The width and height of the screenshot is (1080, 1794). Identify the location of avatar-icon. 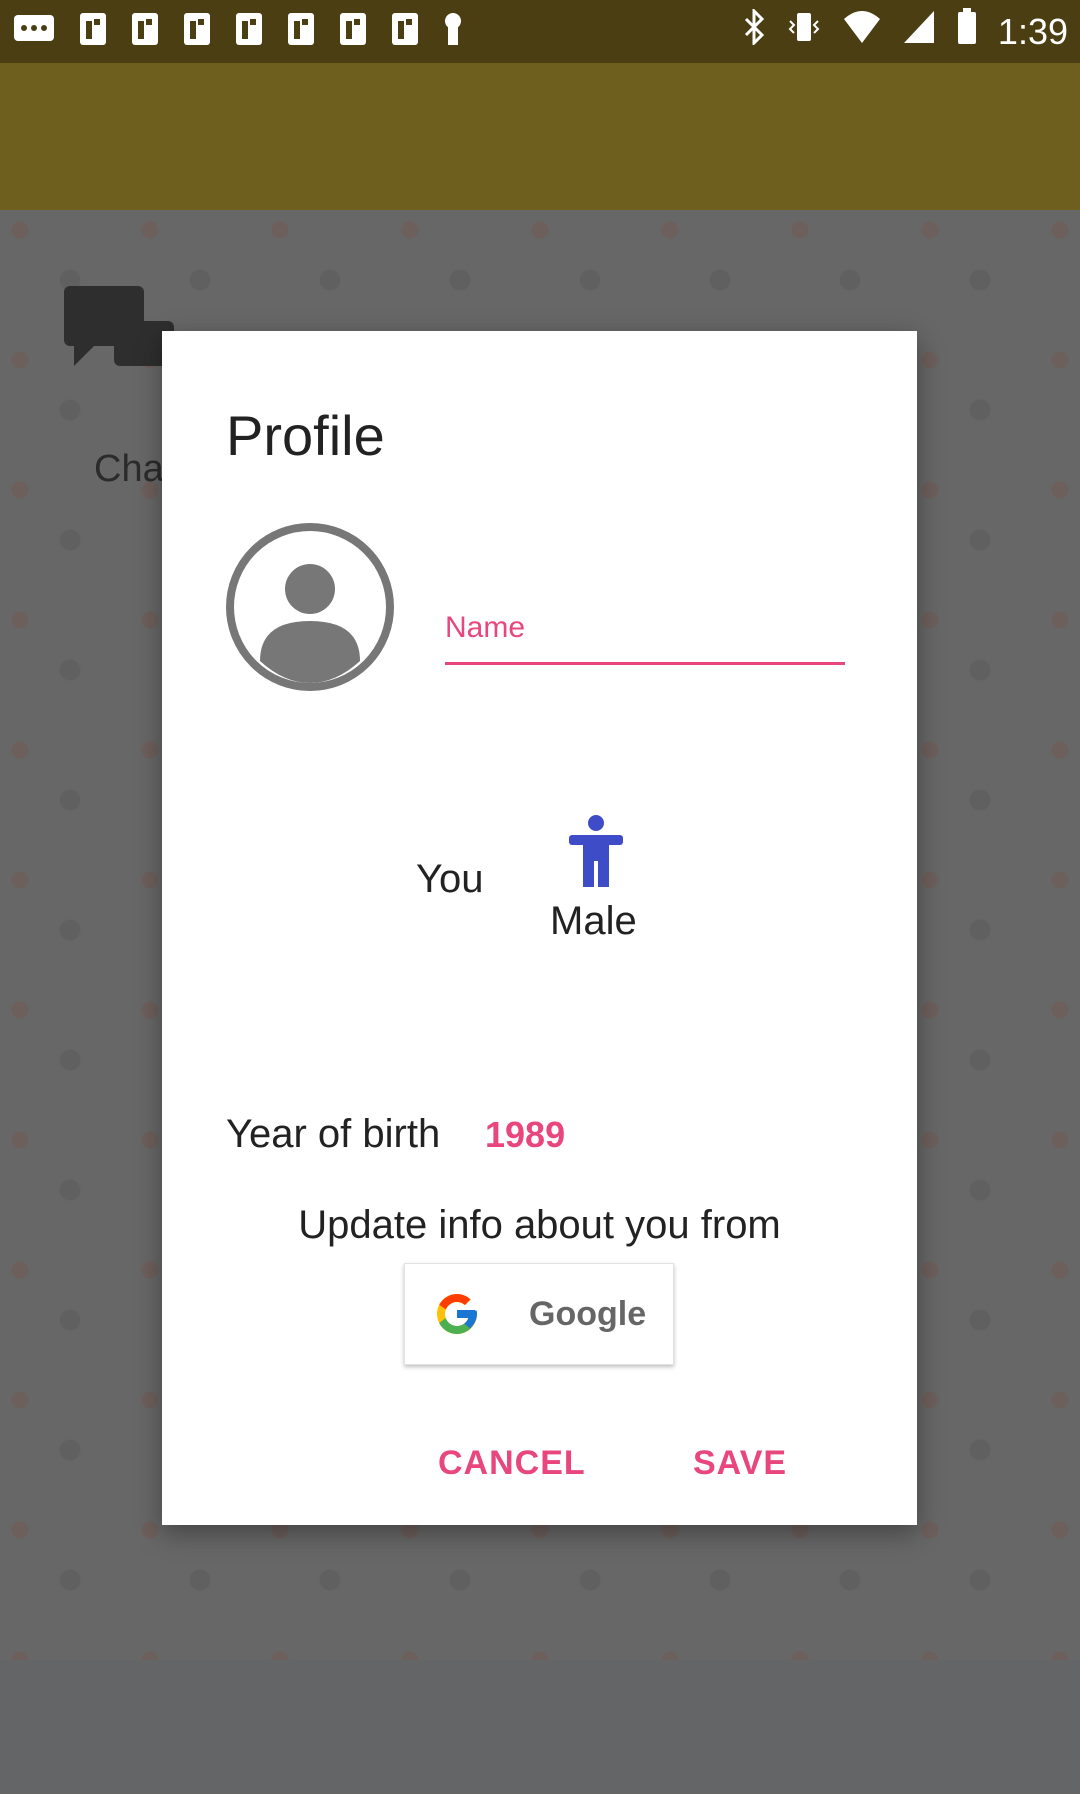
(310, 607).